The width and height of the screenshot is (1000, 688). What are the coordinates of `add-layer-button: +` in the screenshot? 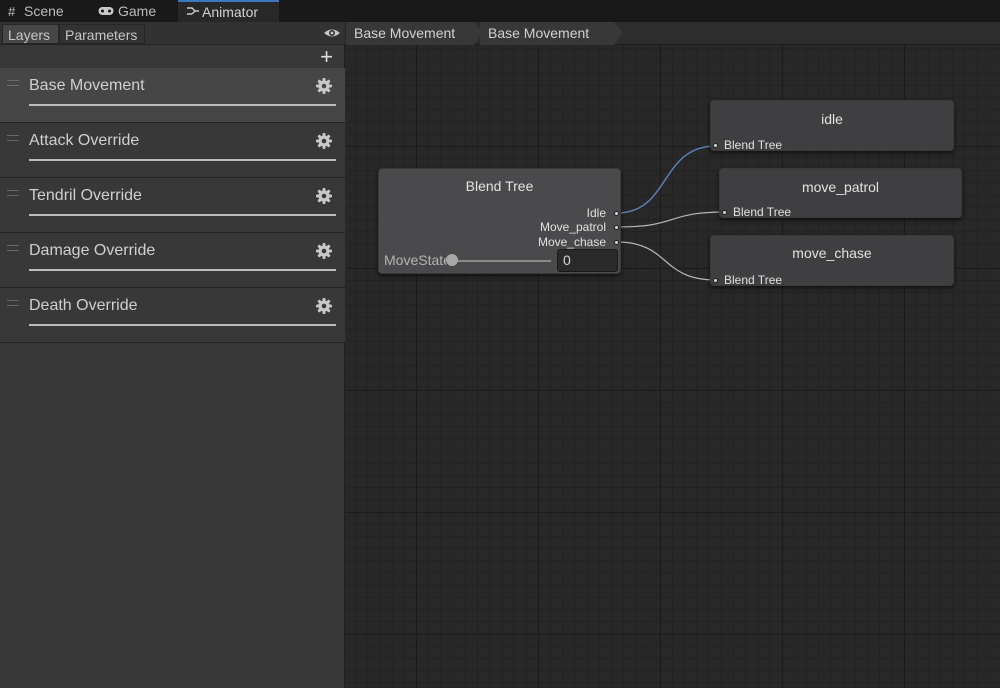 It's located at (326, 57).